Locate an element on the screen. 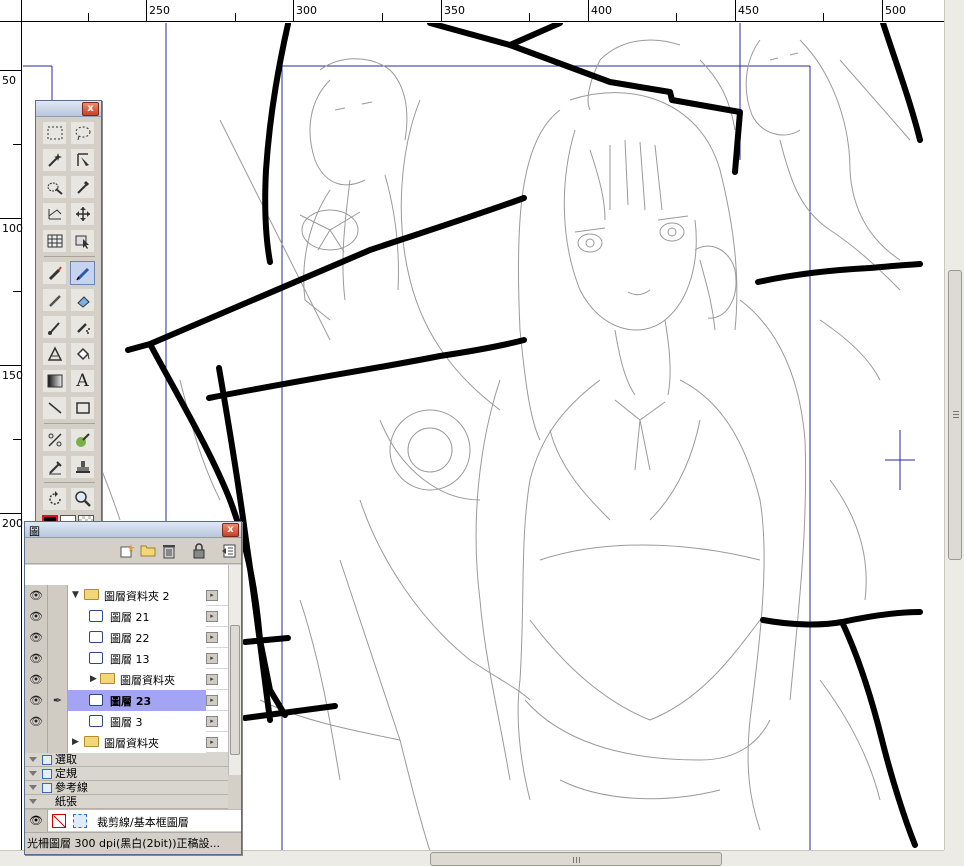 The height and width of the screenshot is (866, 964). layer-row: 👁 圖層 22 ▸ is located at coordinates (126, 637).